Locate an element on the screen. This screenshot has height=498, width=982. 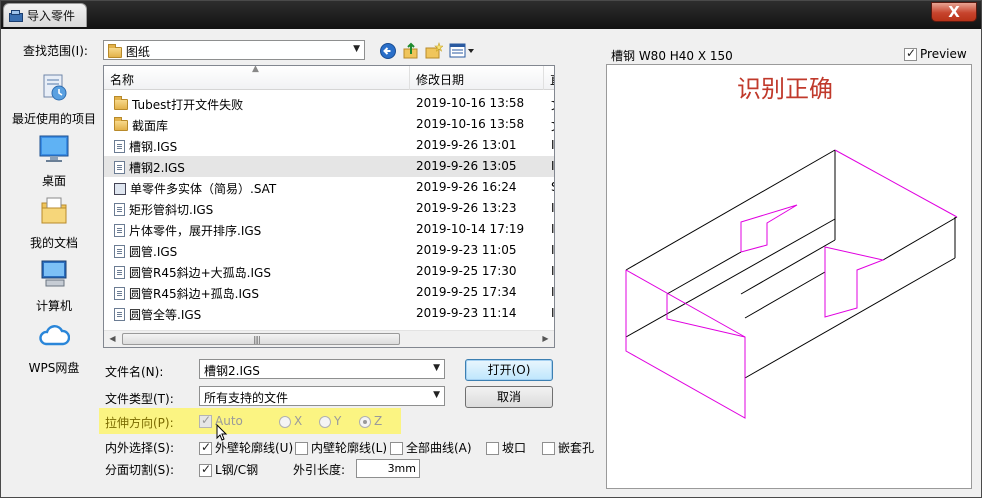
stretch-z-radio: Z is located at coordinates (370, 421).